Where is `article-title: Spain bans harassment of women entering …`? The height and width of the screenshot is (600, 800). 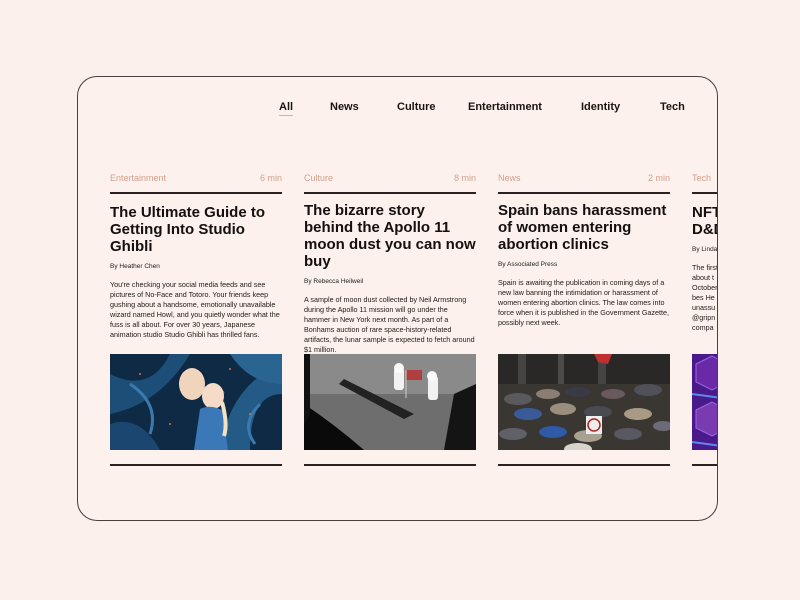
article-title: Spain bans harassment of women entering … is located at coordinates (584, 227).